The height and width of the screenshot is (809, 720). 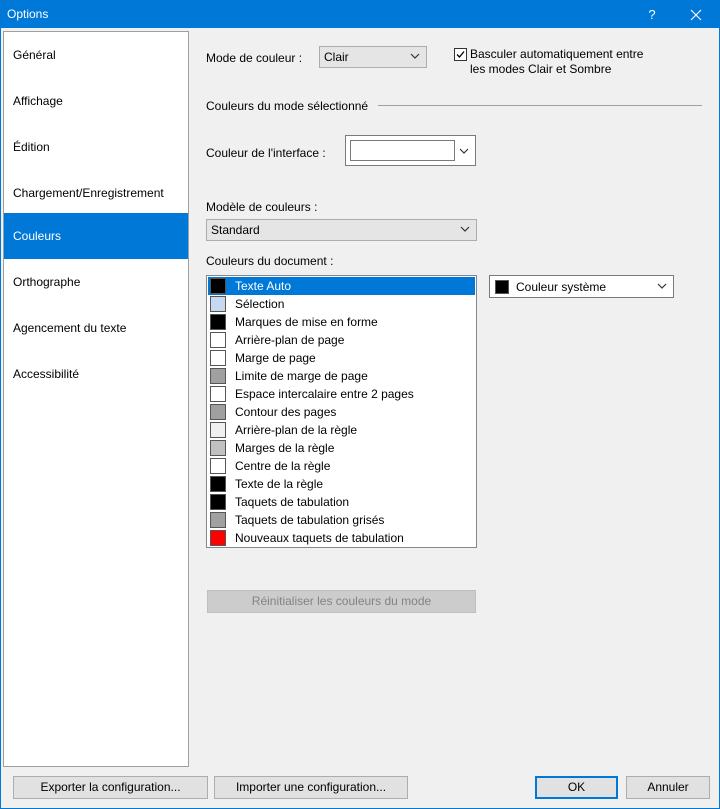 I want to click on auto-switch-checkbox, so click(x=460, y=54).